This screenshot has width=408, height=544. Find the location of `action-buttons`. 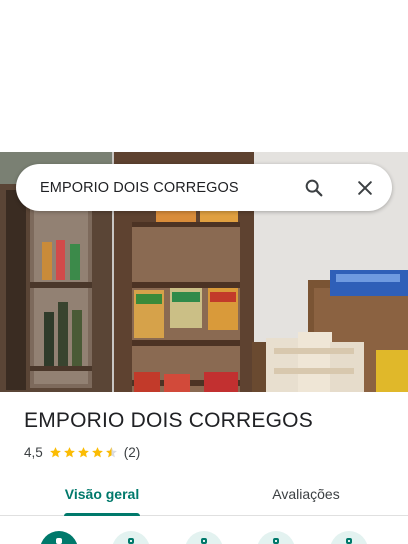

action-buttons is located at coordinates (204, 537).